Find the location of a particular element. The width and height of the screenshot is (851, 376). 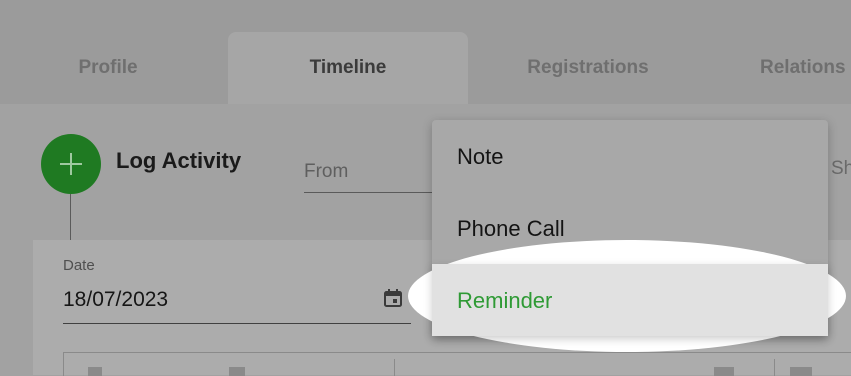

date-field: 18/07/2023 is located at coordinates (237, 302).